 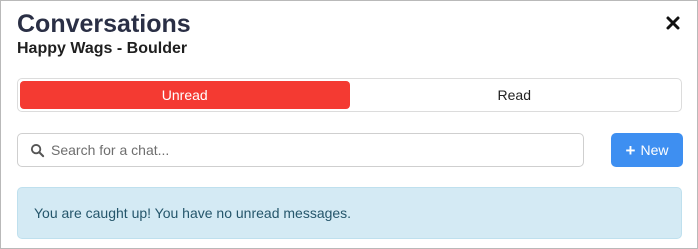 What do you see at coordinates (515, 95) in the screenshot?
I see `tab-read: Read` at bounding box center [515, 95].